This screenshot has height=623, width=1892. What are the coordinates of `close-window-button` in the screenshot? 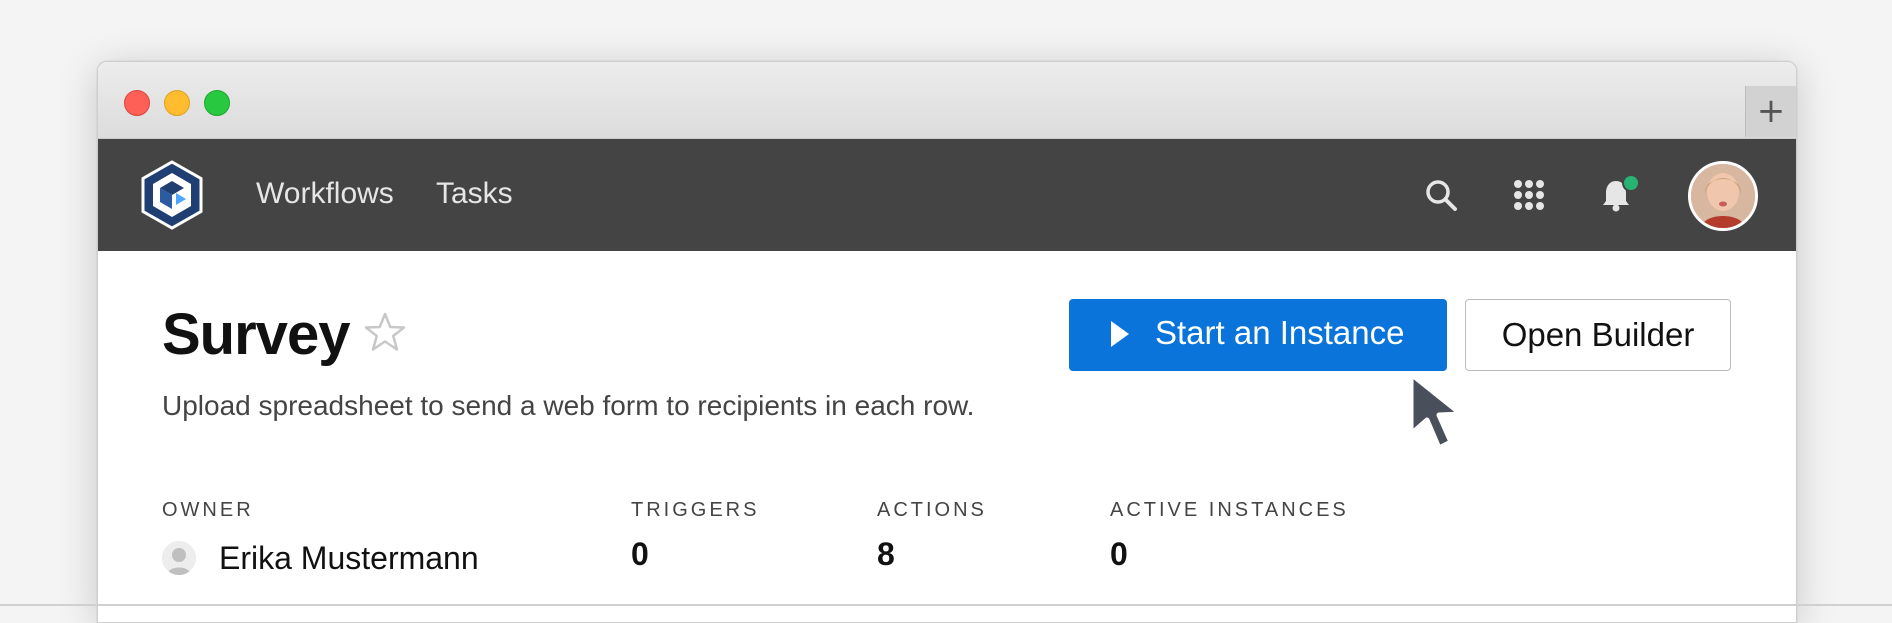 It's located at (137, 103).